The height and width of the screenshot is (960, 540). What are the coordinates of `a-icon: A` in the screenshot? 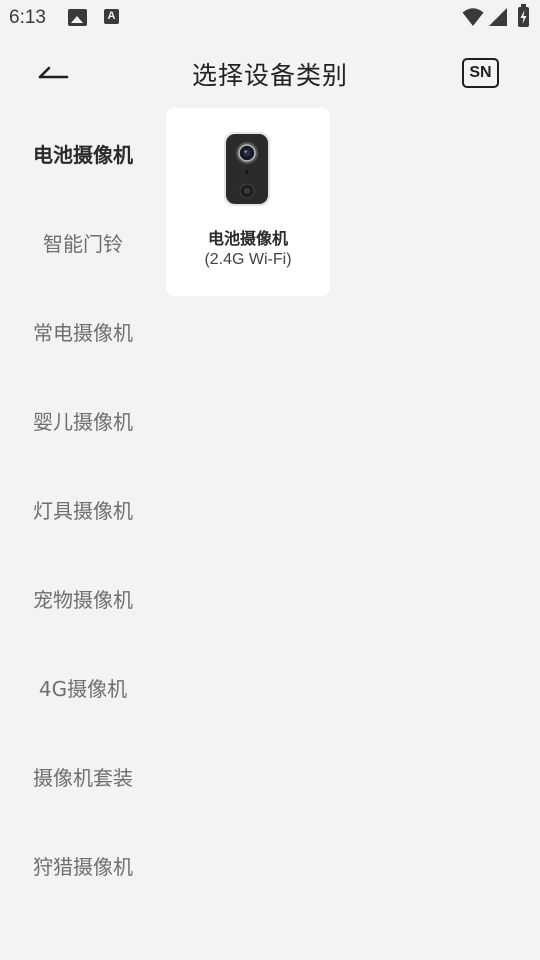 It's located at (111, 16).